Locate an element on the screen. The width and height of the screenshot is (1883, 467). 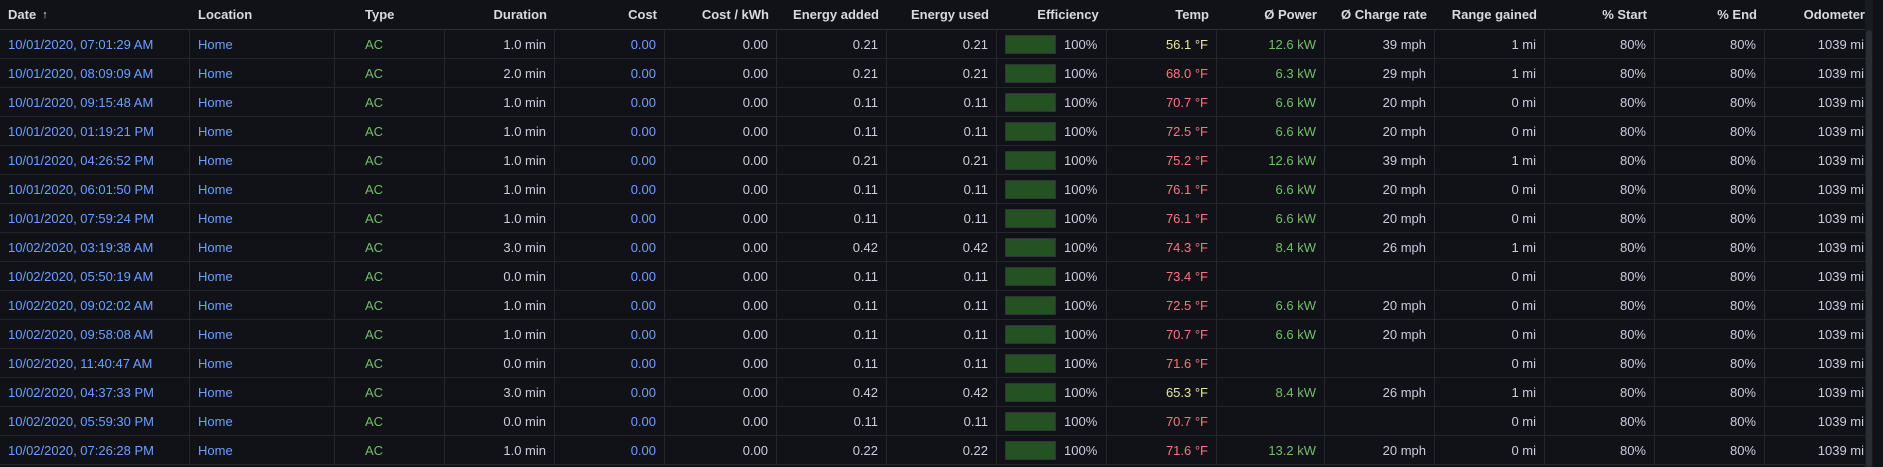
cell-date-value: 10/02/2020, 11:40:47 AM is located at coordinates (80, 363).